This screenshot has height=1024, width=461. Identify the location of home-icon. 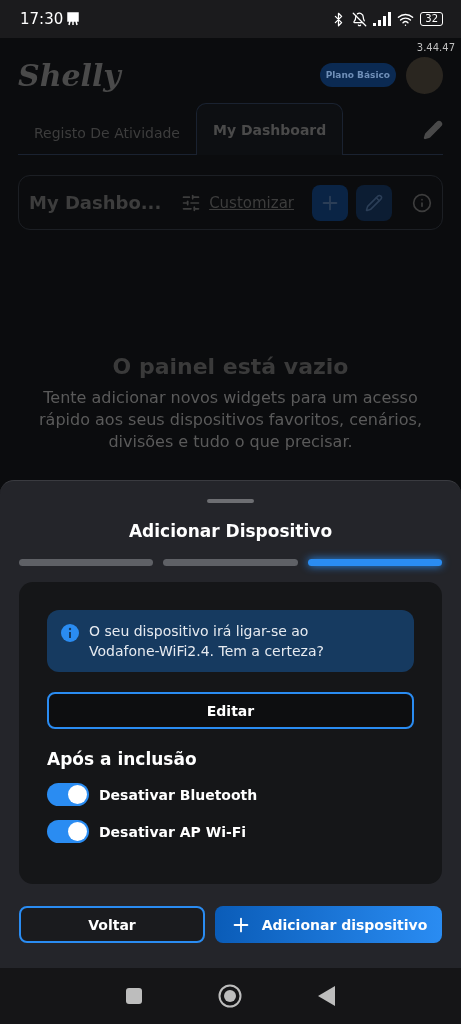
(230, 996).